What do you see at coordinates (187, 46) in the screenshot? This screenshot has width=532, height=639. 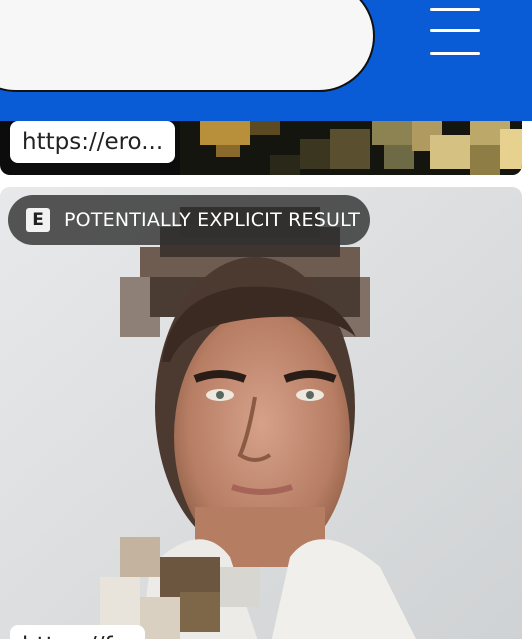 I see `search-input: o` at bounding box center [187, 46].